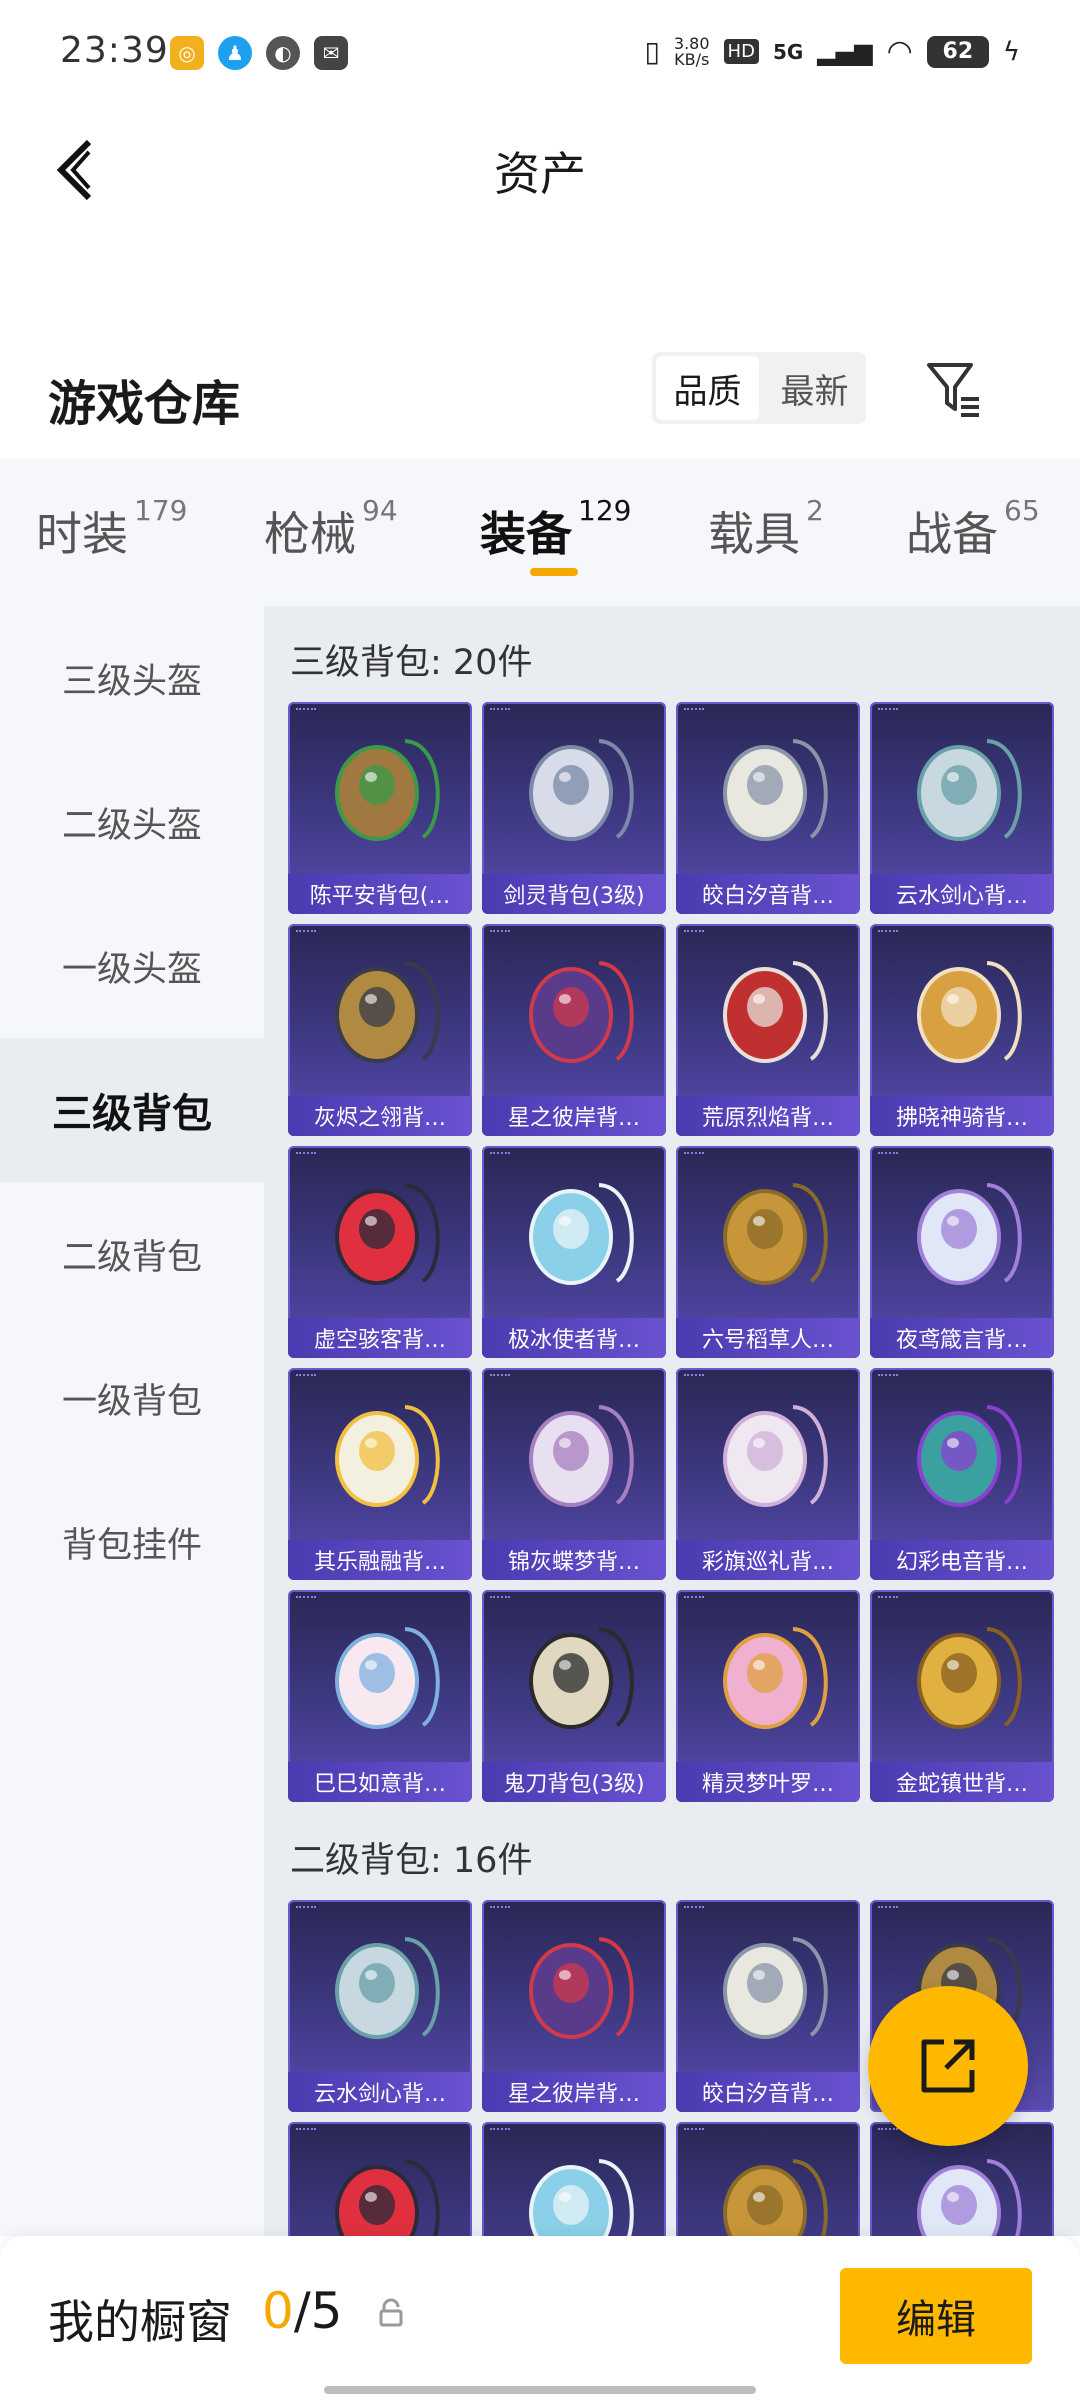  I want to click on page-title: 资产, so click(540, 174).